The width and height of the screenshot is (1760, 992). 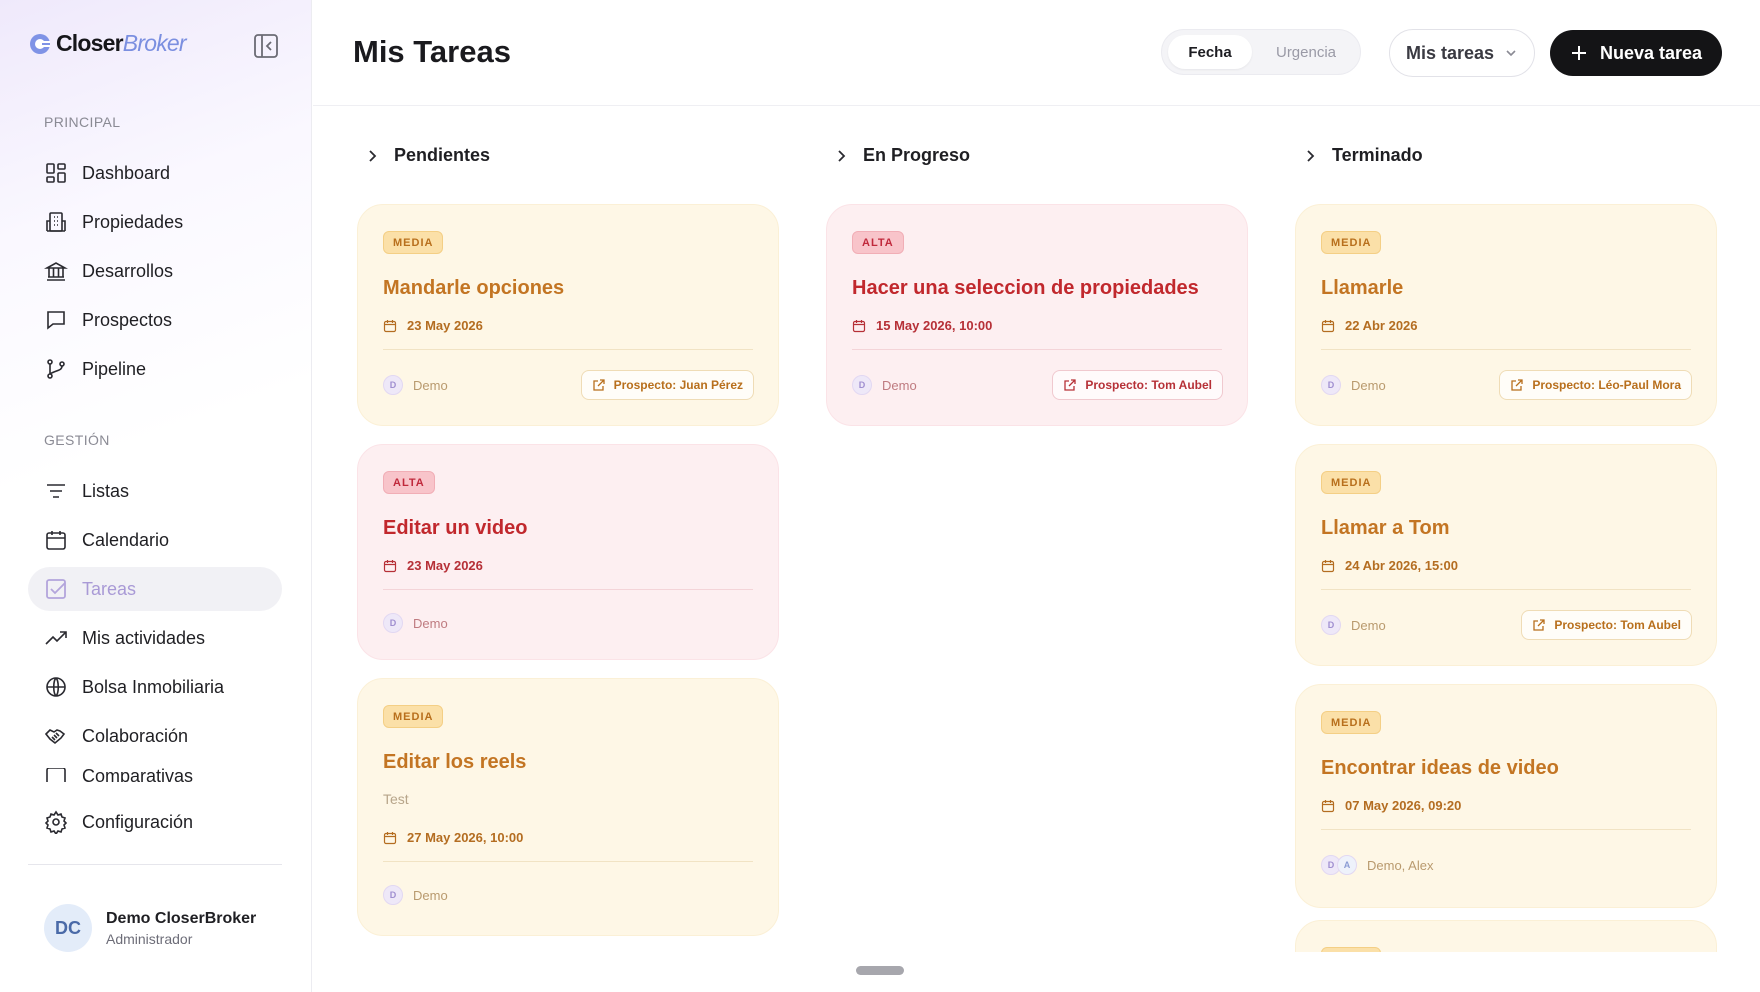 I want to click on column-header-en-progreso: En Progreso, so click(x=901, y=155).